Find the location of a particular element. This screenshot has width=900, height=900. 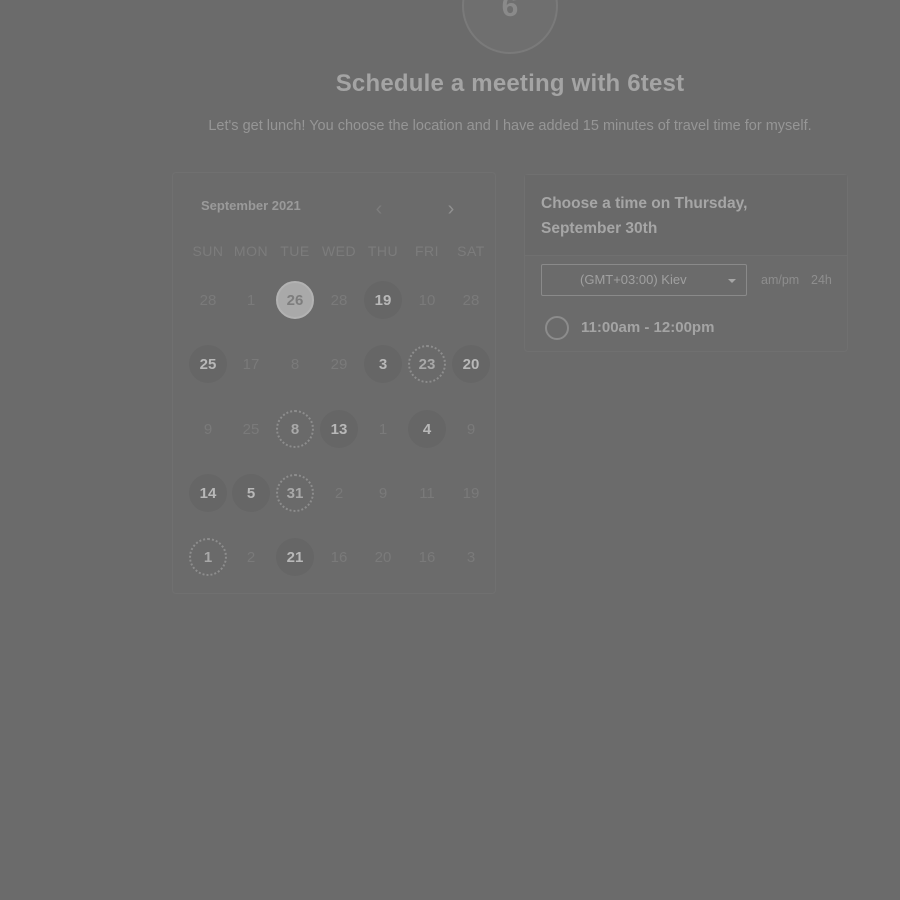

calendar-day: 29 is located at coordinates (339, 364).